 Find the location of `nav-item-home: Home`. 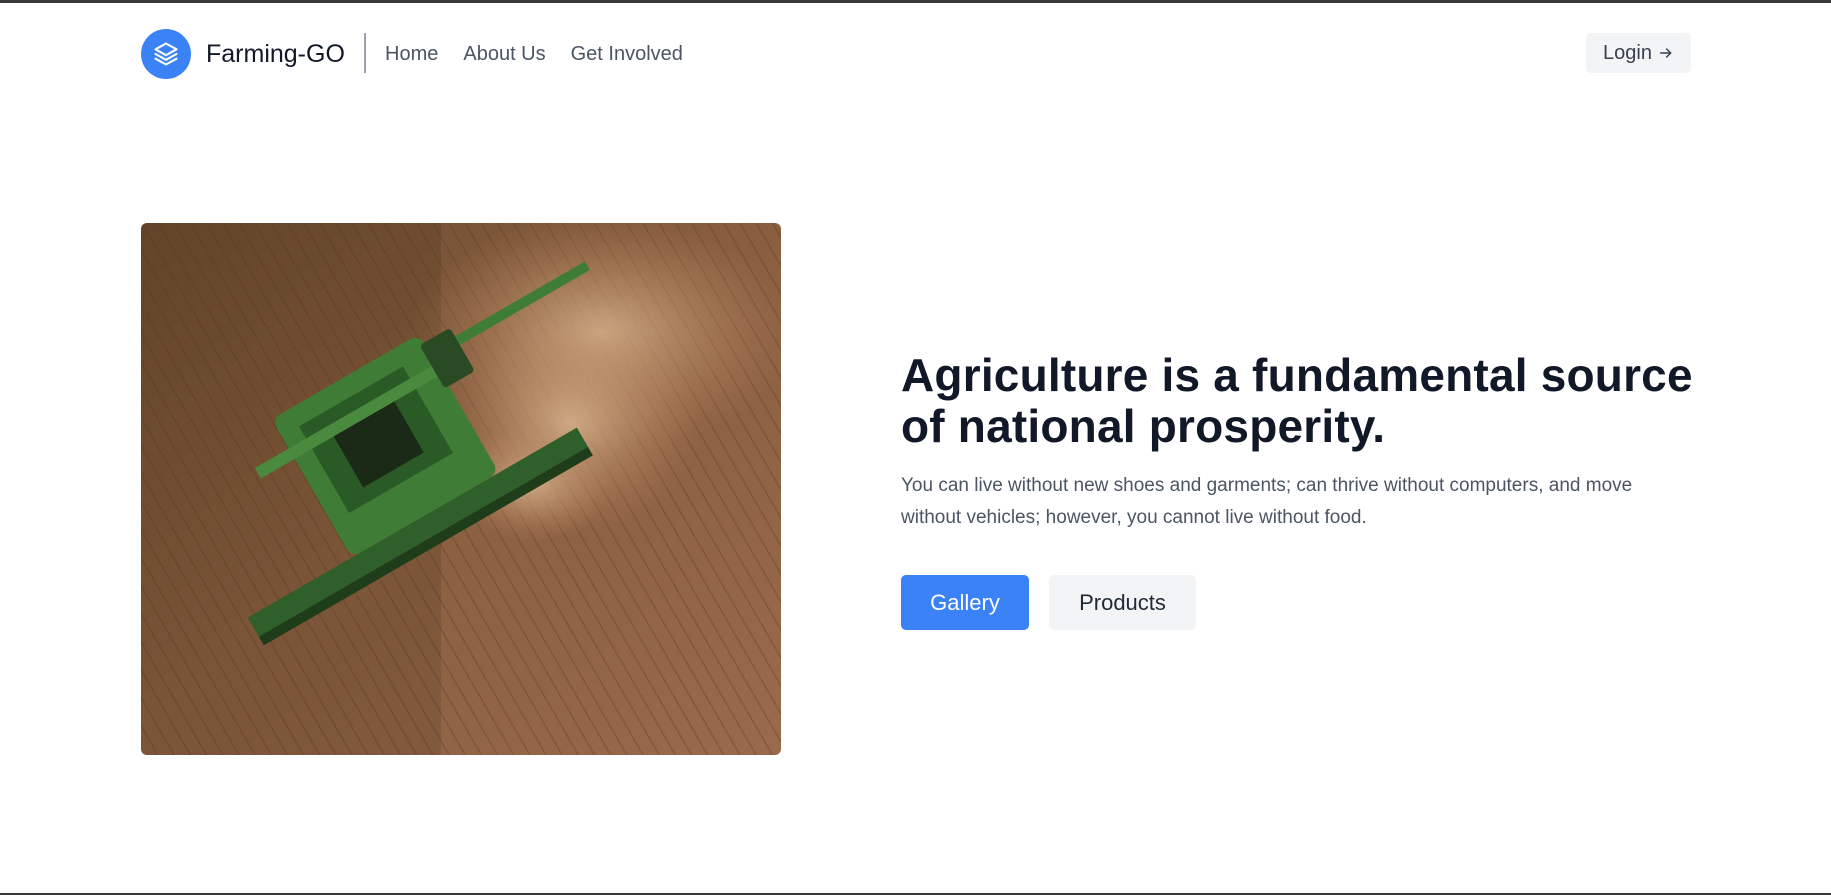

nav-item-home: Home is located at coordinates (411, 54).